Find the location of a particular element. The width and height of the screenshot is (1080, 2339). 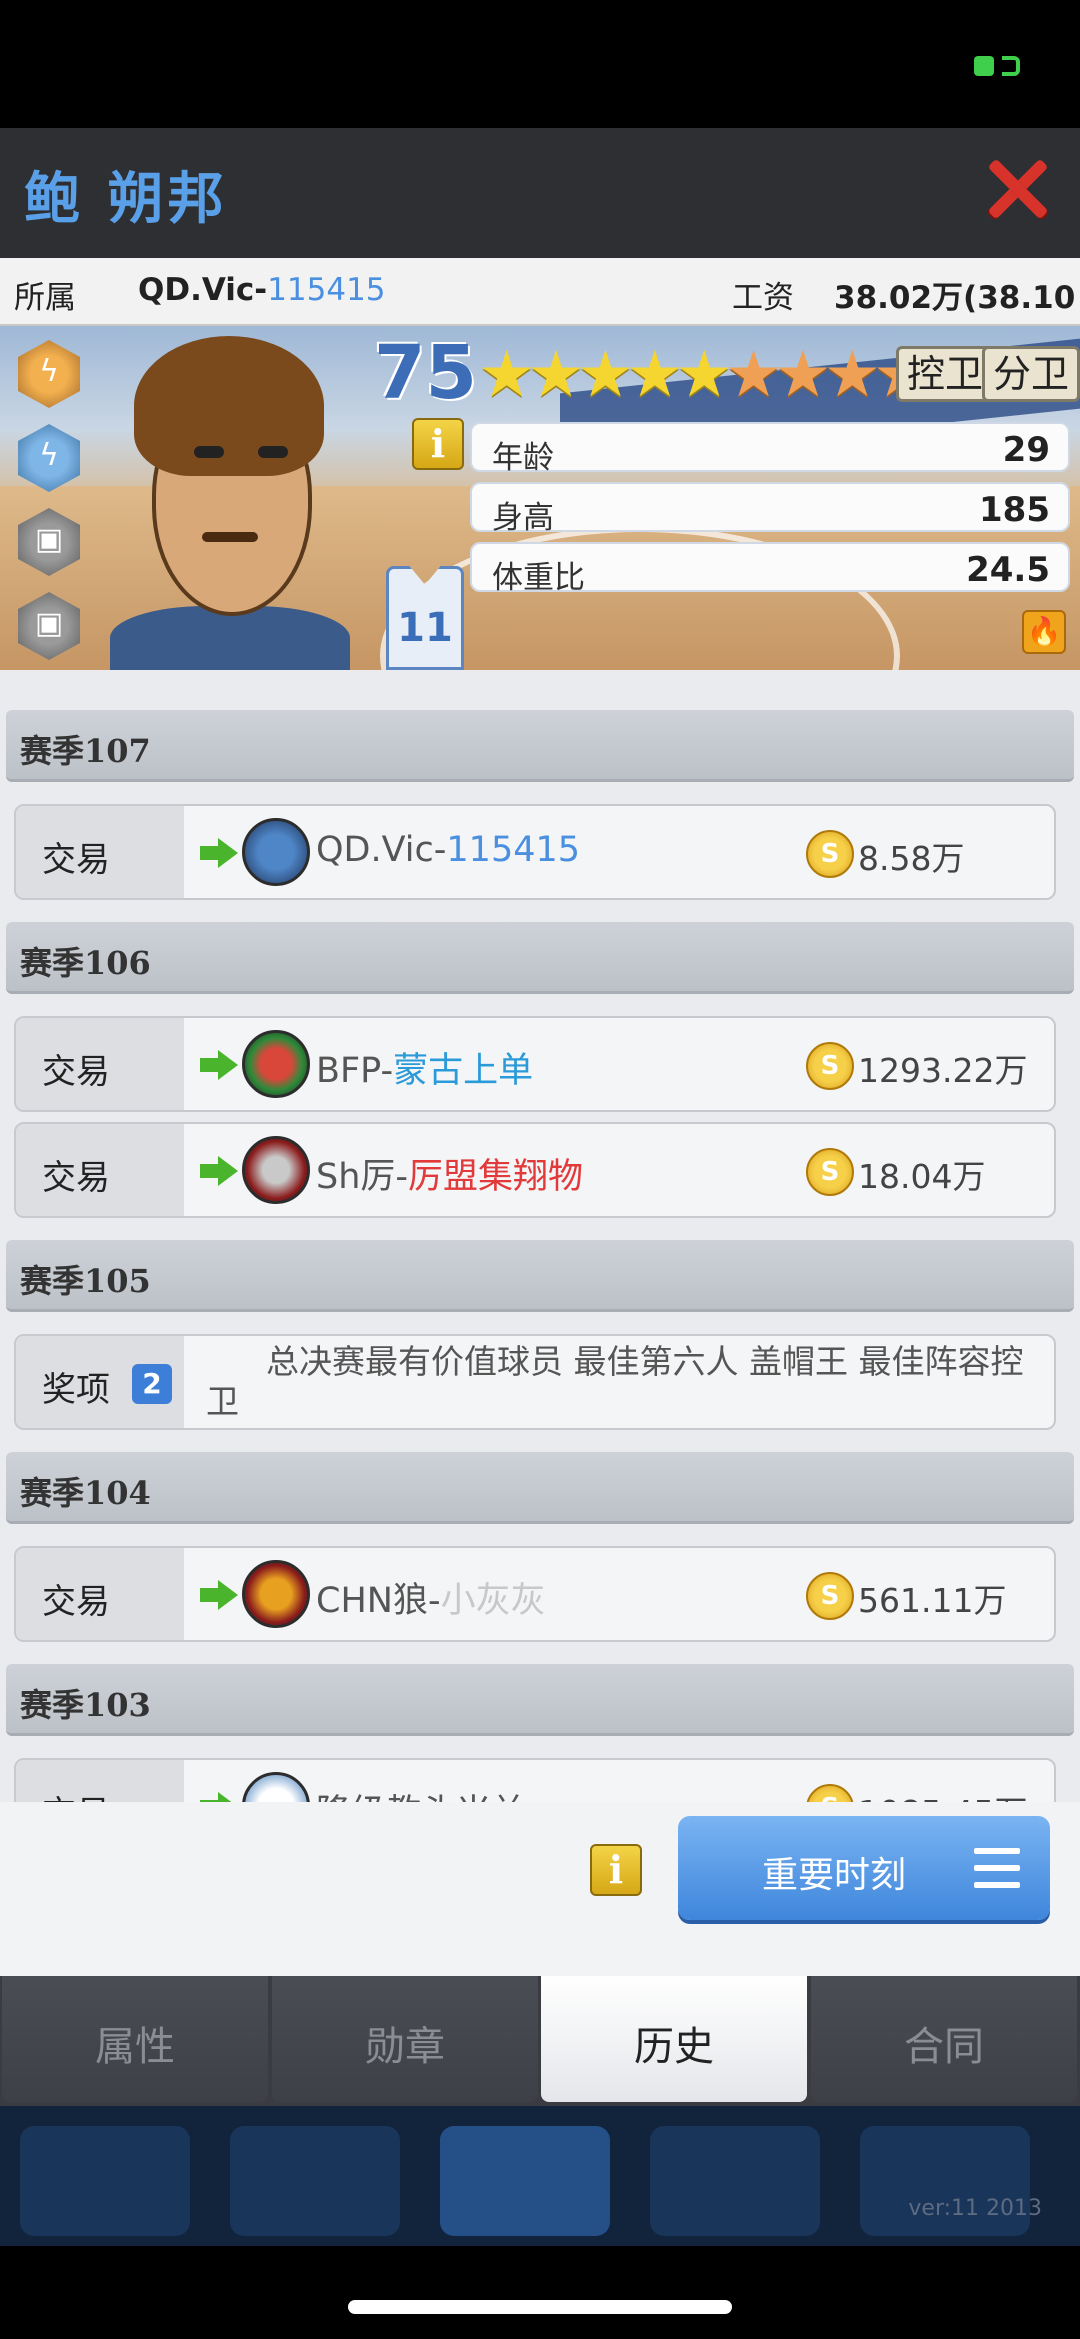

tab-attributes: 属性 is located at coordinates (135, 2039).